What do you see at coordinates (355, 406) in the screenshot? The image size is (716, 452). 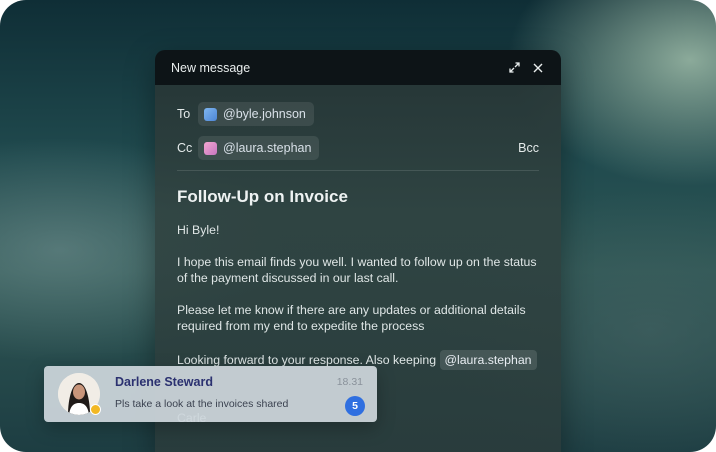 I see `unread-count-badge: 5` at bounding box center [355, 406].